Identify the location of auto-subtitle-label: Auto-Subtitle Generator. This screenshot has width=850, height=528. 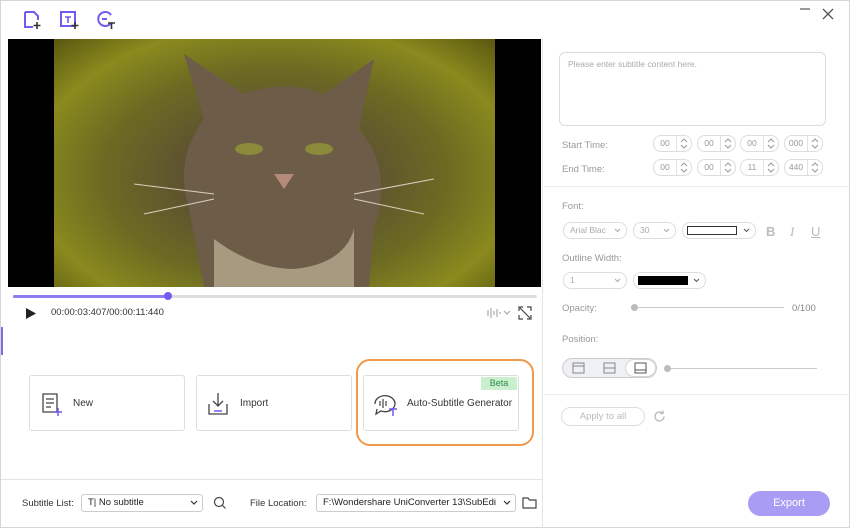
(460, 403).